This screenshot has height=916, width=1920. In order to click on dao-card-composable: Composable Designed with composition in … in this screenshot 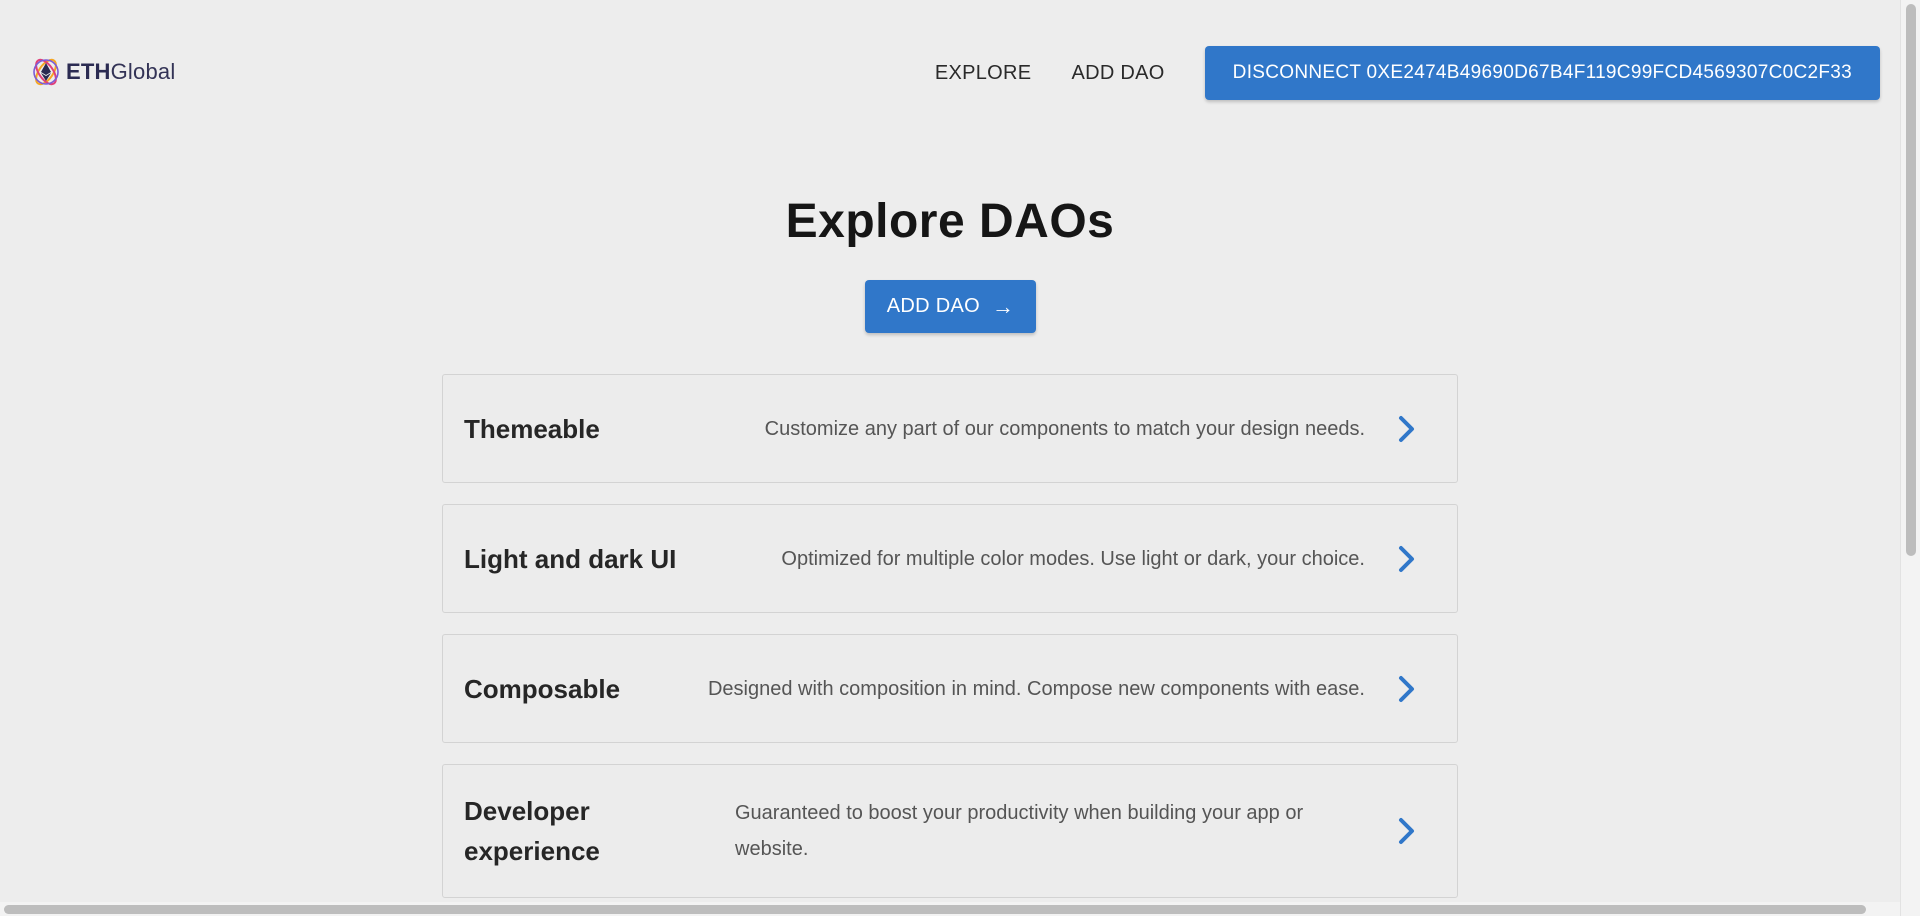, I will do `click(950, 688)`.